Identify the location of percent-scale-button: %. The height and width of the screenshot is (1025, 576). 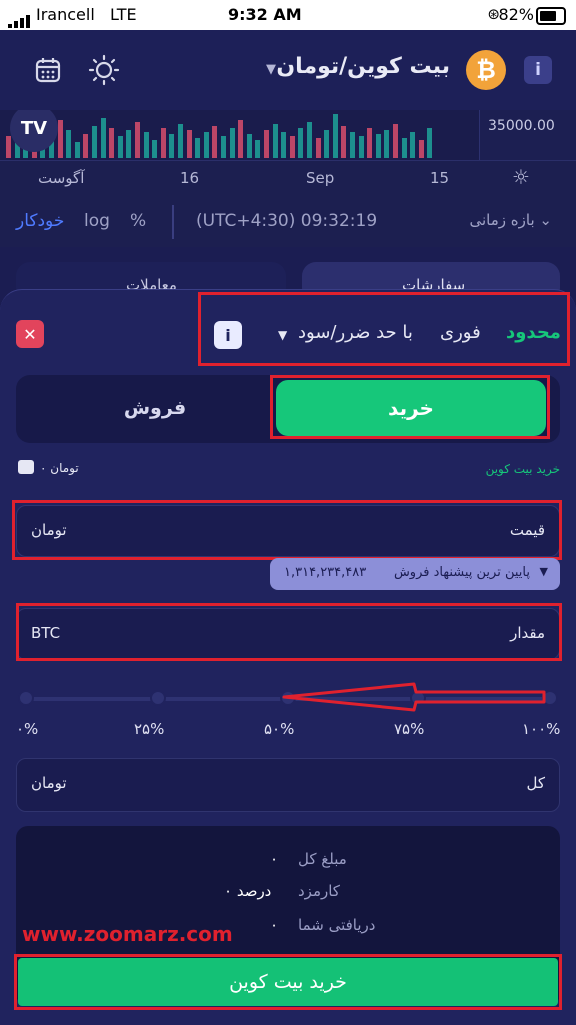
(138, 221).